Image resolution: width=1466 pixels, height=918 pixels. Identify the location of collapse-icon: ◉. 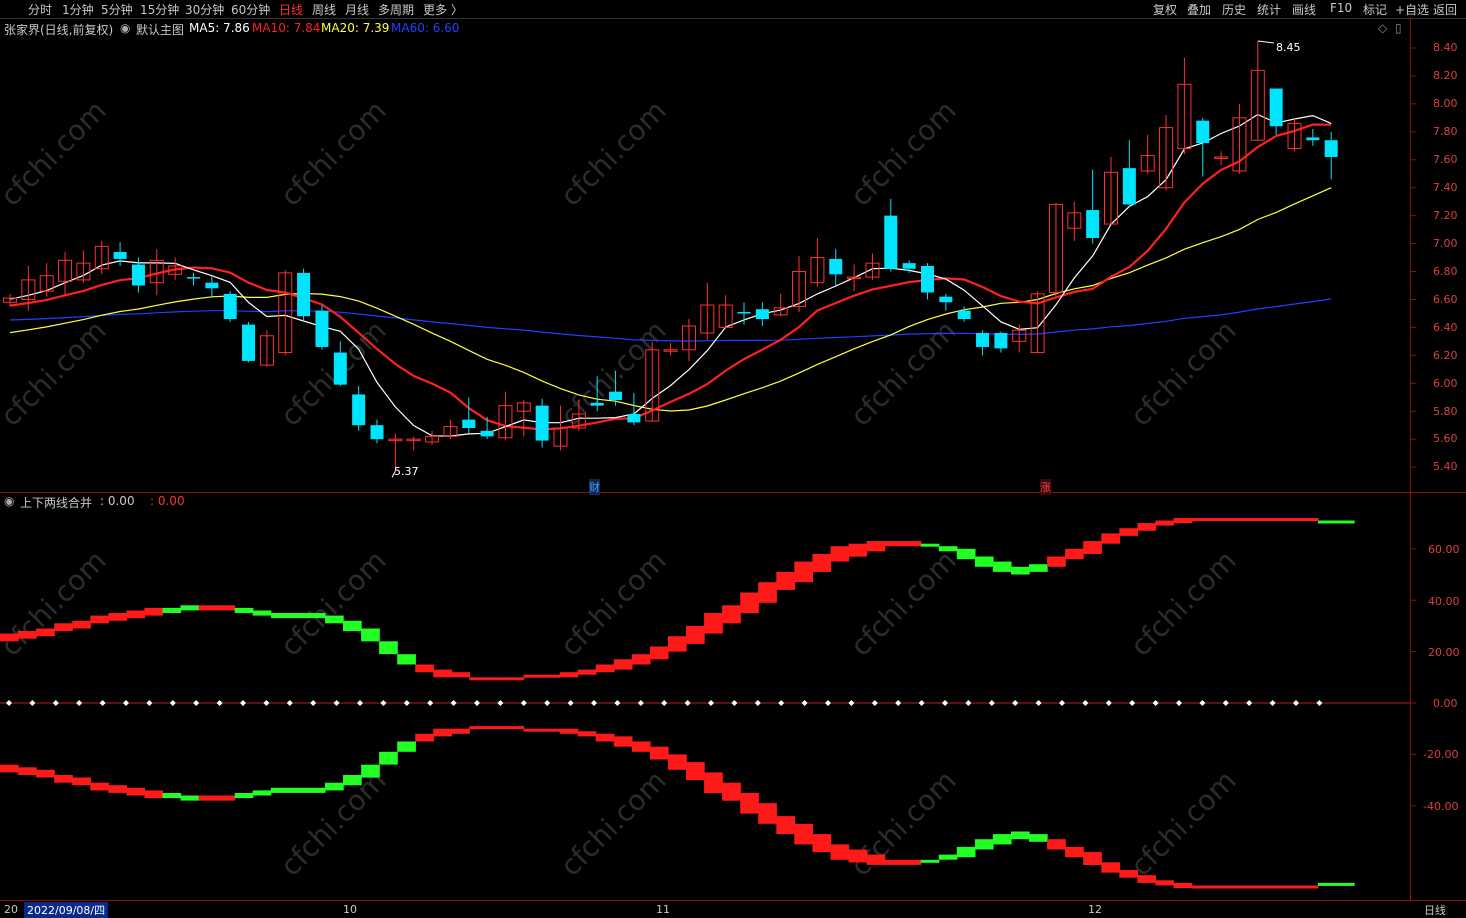
(125, 28).